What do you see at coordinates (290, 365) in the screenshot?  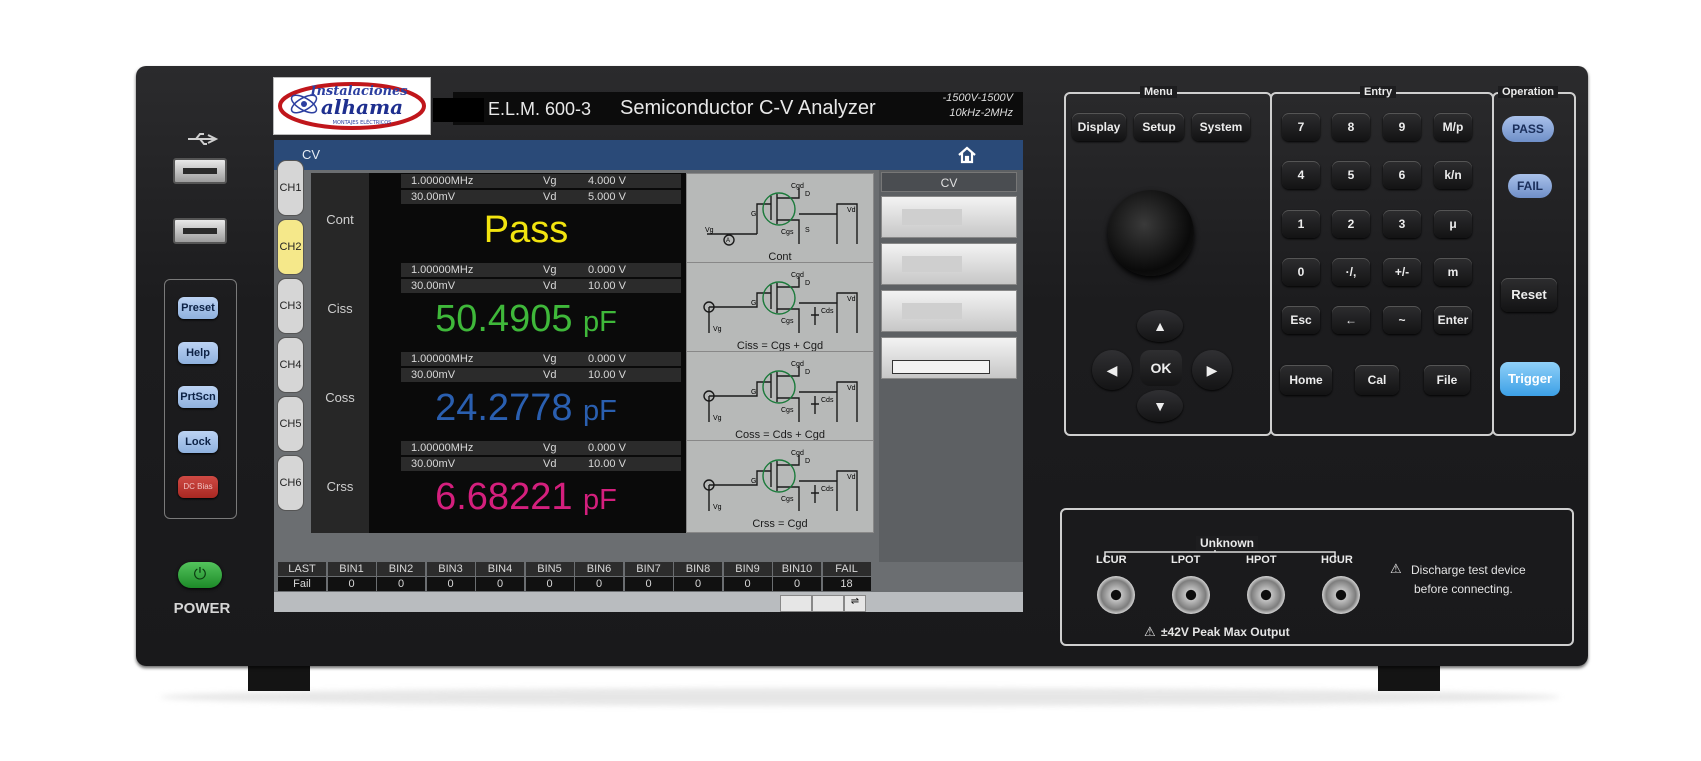 I see `tab-ch4: CH4` at bounding box center [290, 365].